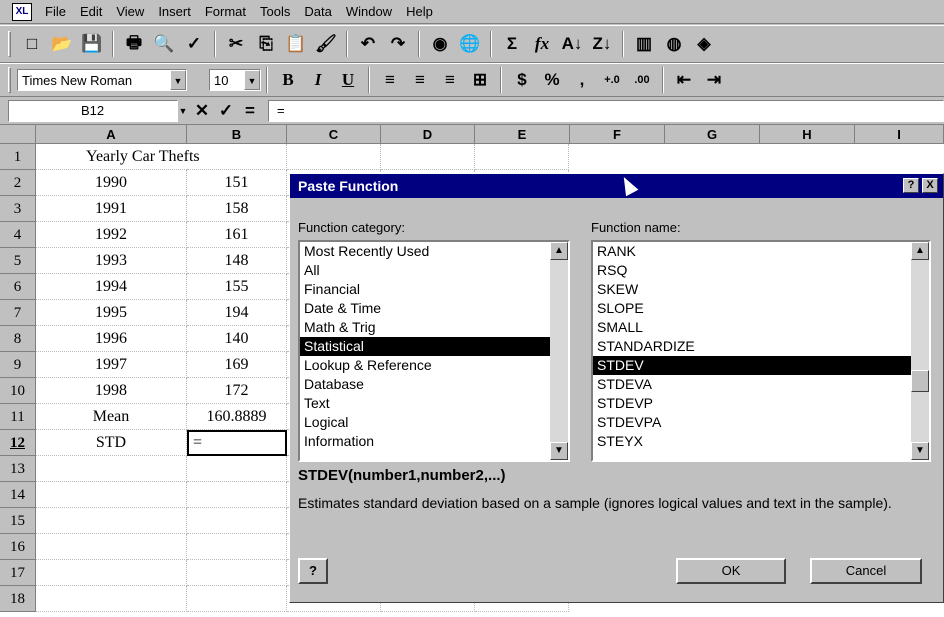 The image size is (944, 617). I want to click on cell-b4: 161, so click(237, 235).